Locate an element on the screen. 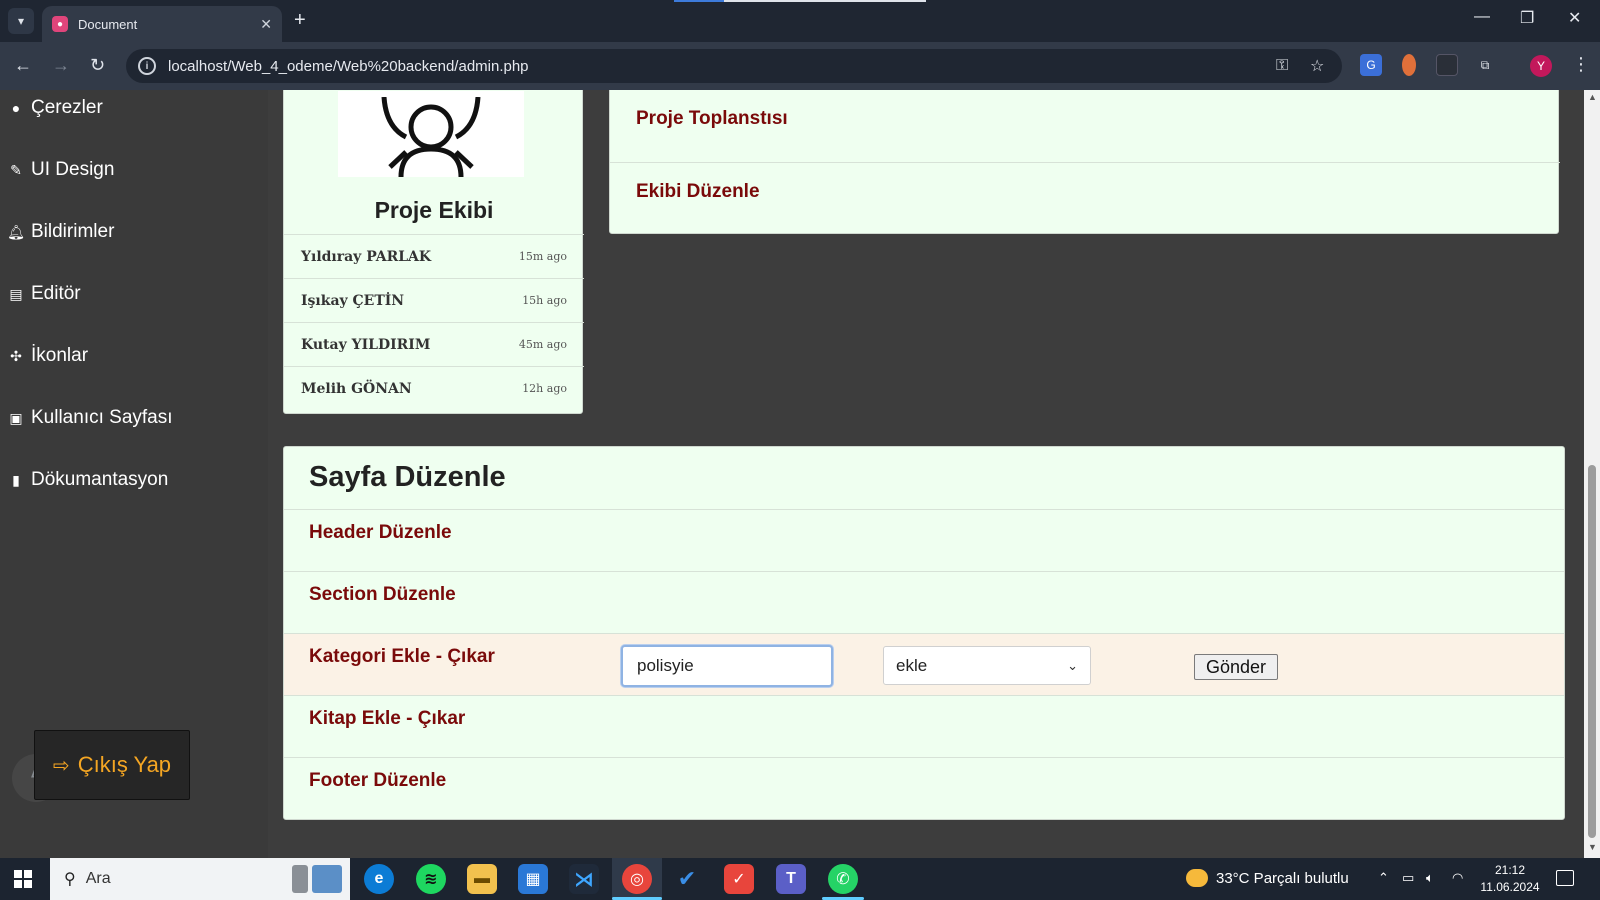  cookie-icon: ● is located at coordinates (16, 108).